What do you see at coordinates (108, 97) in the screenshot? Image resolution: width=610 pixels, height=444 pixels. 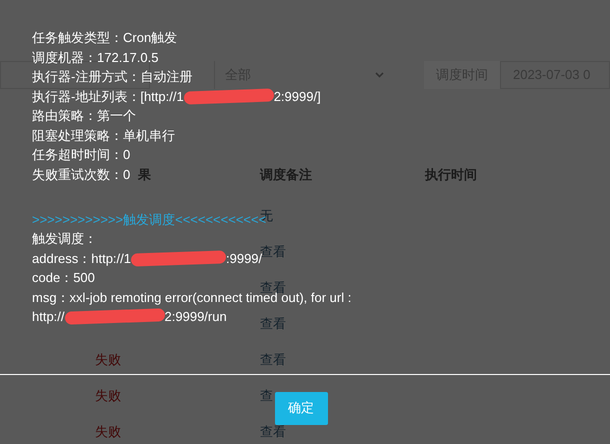 I see `log-line: 执行器-地址列表：[http://1` at bounding box center [108, 97].